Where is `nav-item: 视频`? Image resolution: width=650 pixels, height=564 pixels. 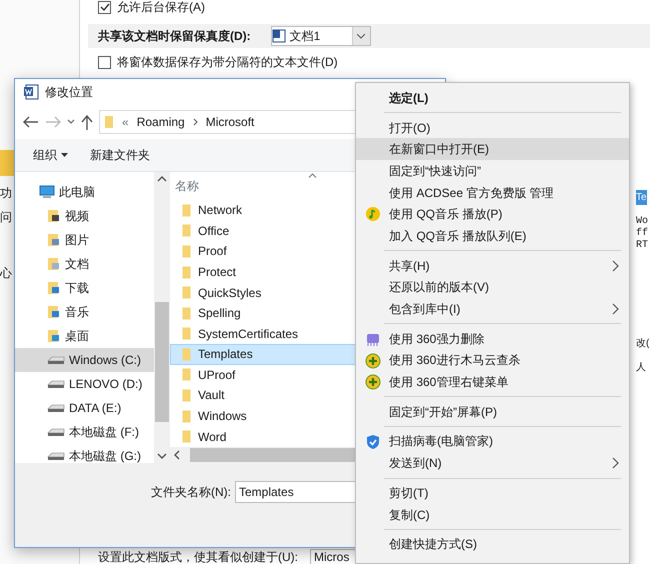 nav-item: 视频 is located at coordinates (84, 216).